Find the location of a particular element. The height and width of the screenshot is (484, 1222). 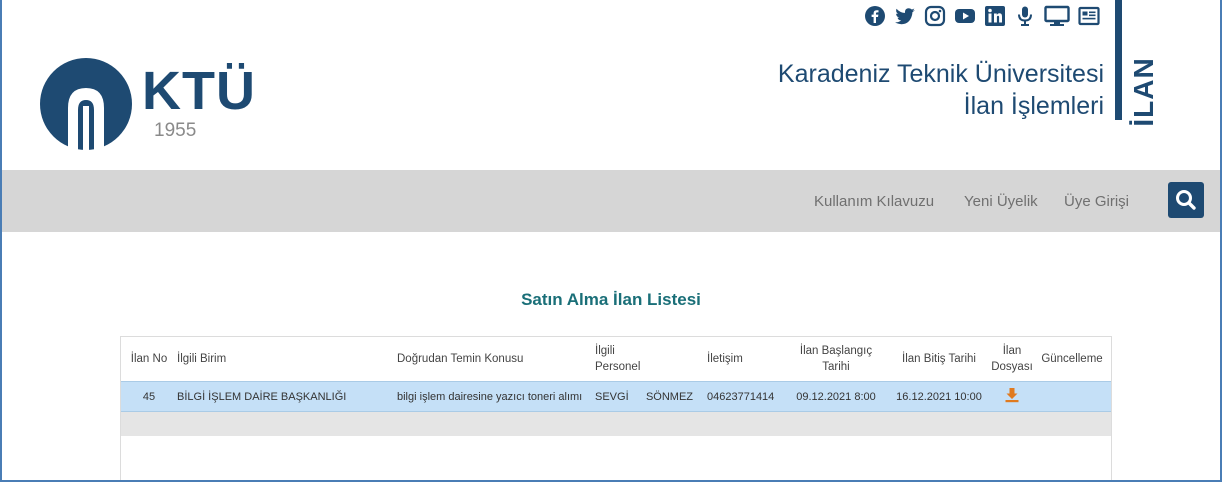

ktu-logo: KTÜ 1955 is located at coordinates (158, 105).